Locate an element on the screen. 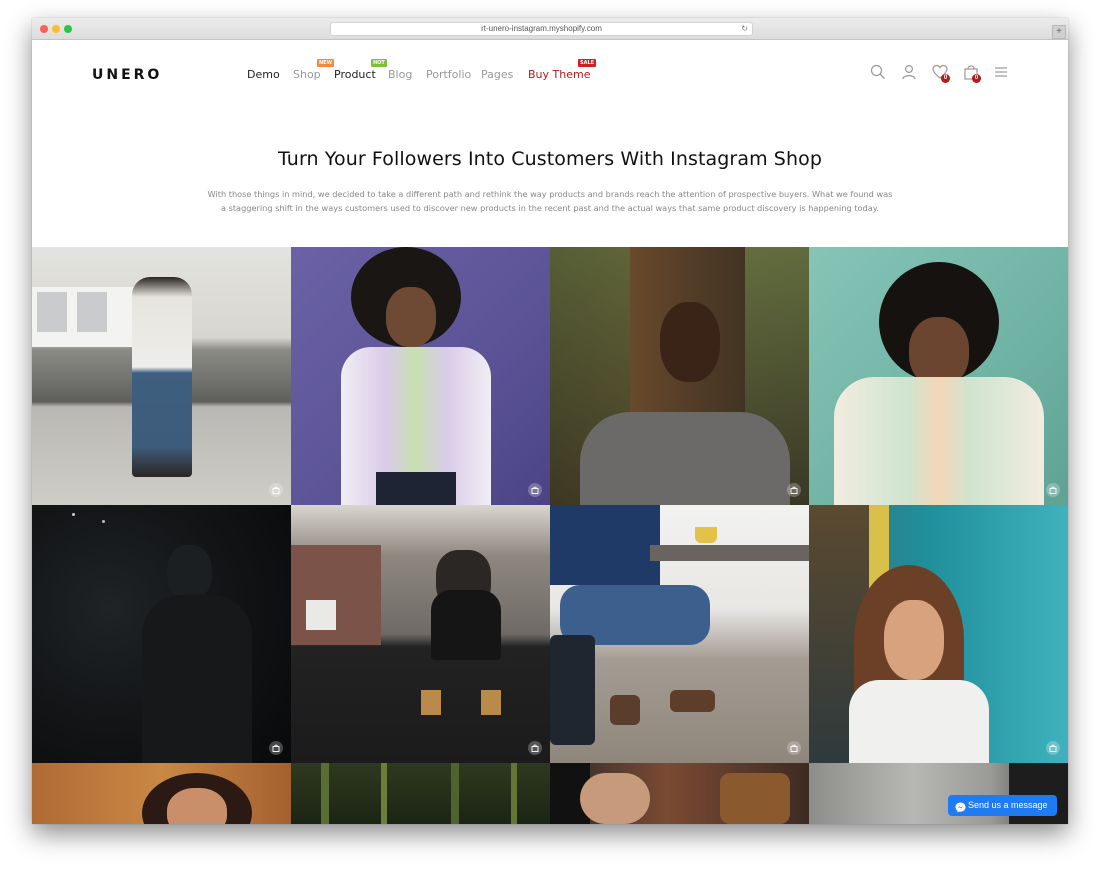 Image resolution: width=1100 pixels, height=871 pixels. site-logo: UNERO is located at coordinates (127, 75).